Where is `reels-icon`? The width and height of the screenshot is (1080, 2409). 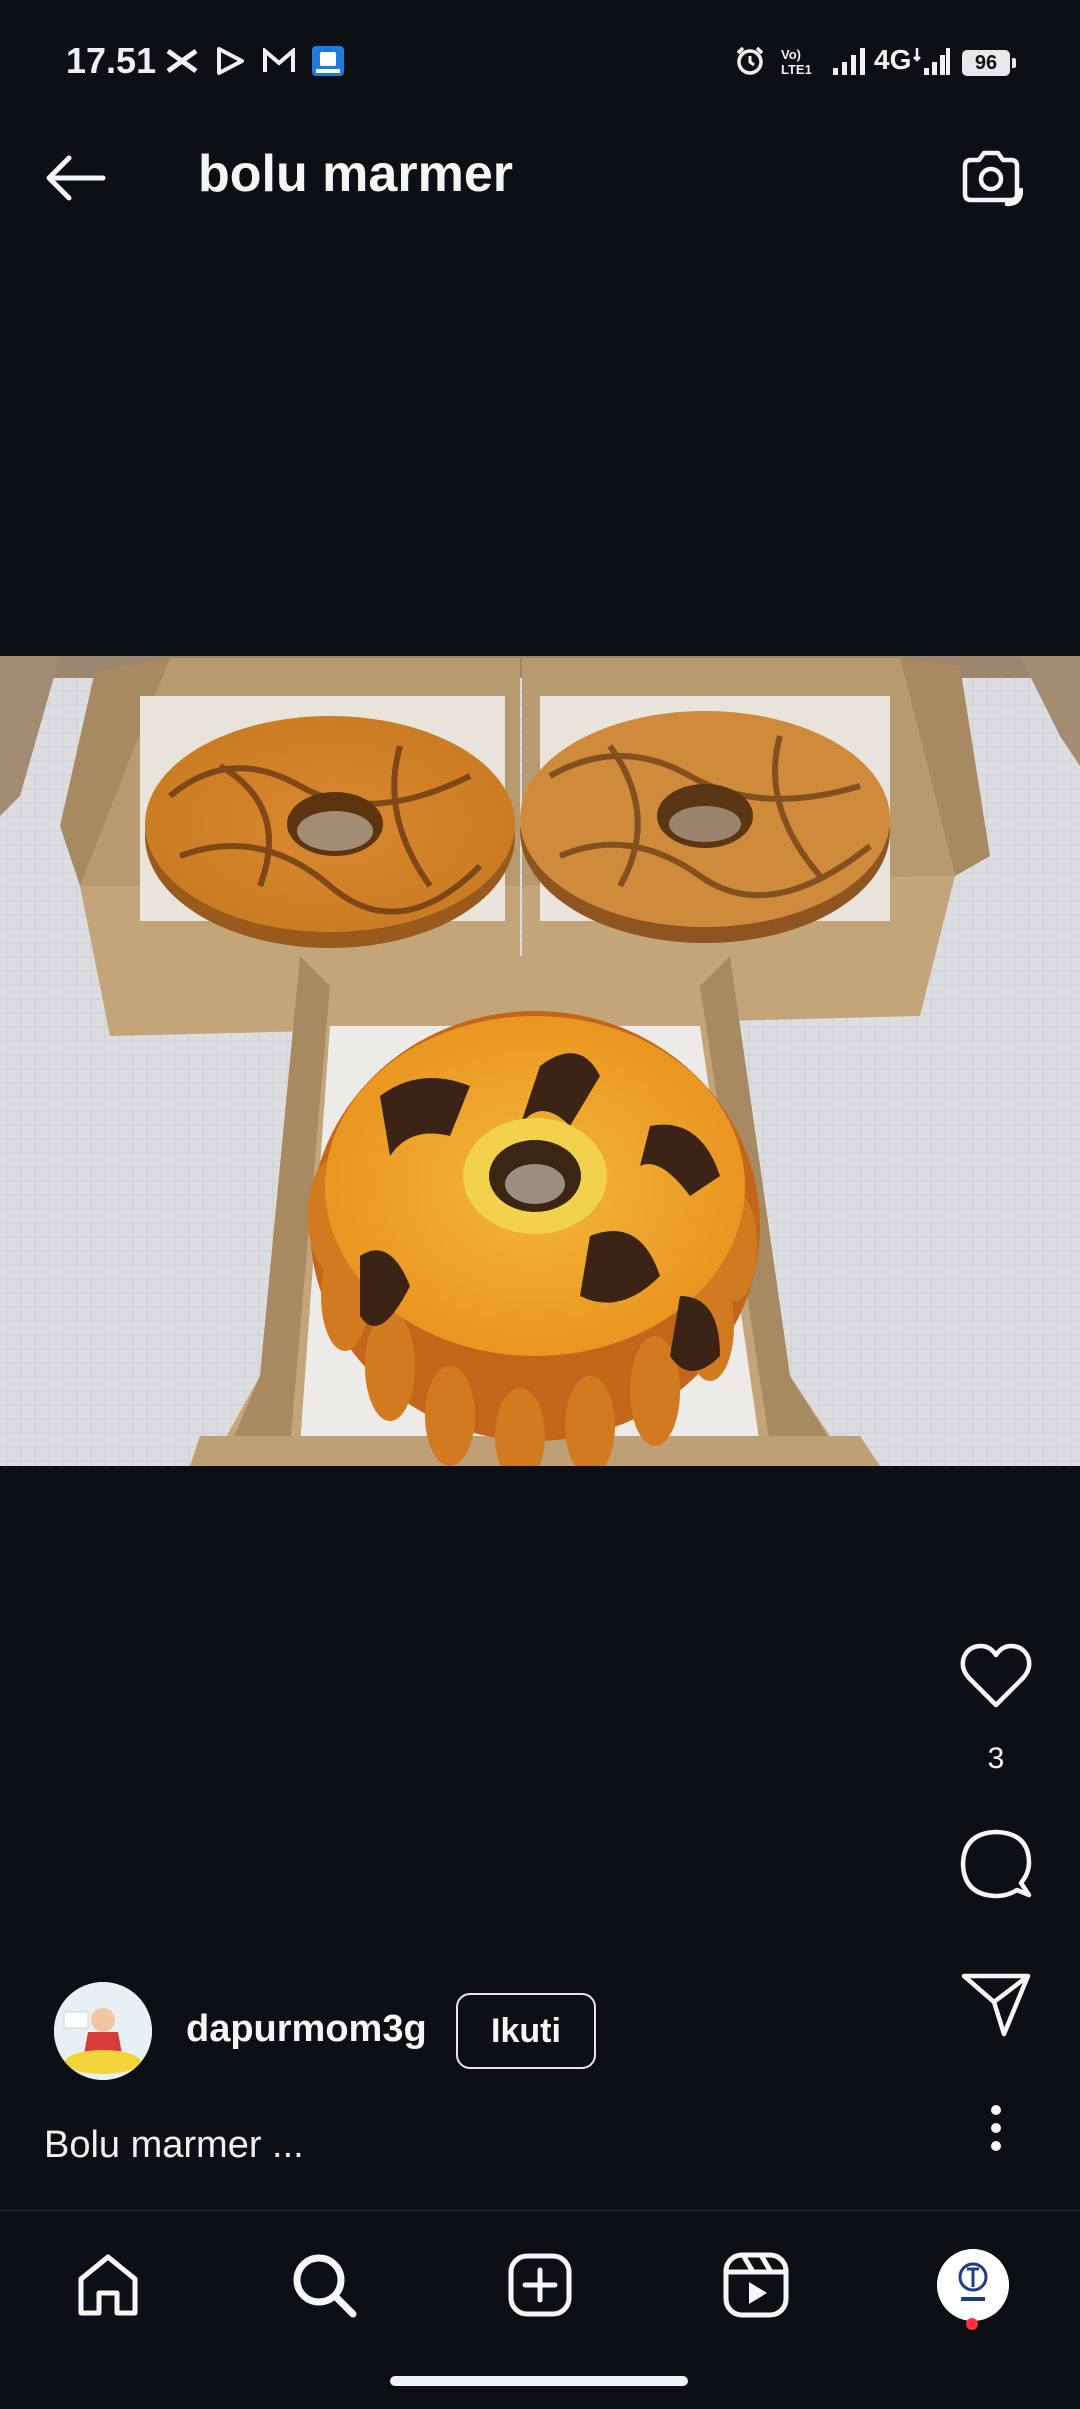
reels-icon is located at coordinates (756, 2285).